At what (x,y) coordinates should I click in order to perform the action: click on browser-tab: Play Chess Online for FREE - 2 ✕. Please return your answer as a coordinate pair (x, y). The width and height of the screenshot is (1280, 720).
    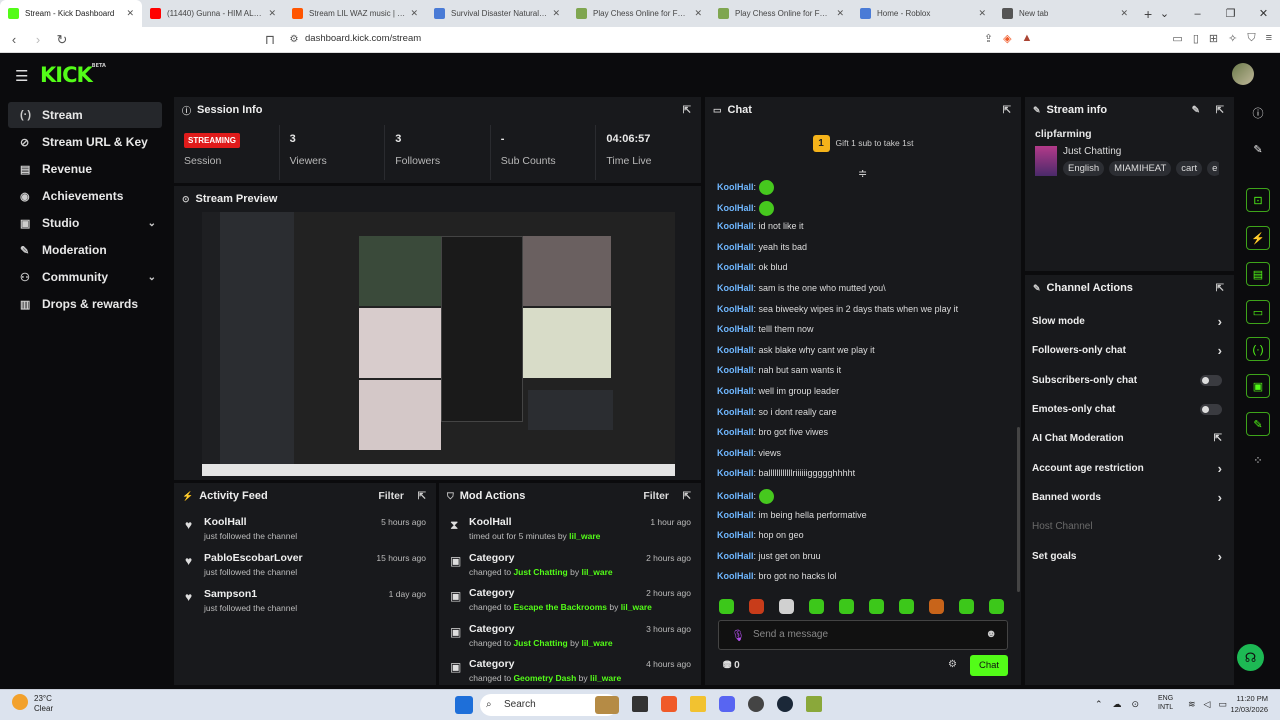
    Looking at the image, I should click on (639, 13).